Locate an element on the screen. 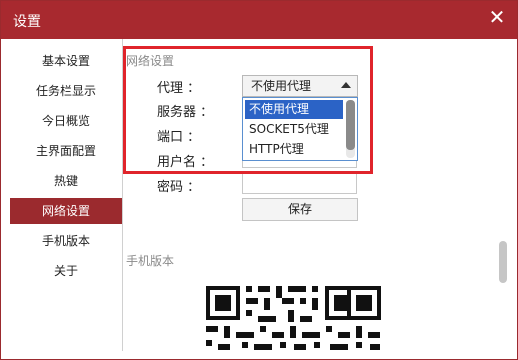 Image resolution: width=518 pixels, height=360 pixels. network-section-title: 网络设置 is located at coordinates (150, 61).